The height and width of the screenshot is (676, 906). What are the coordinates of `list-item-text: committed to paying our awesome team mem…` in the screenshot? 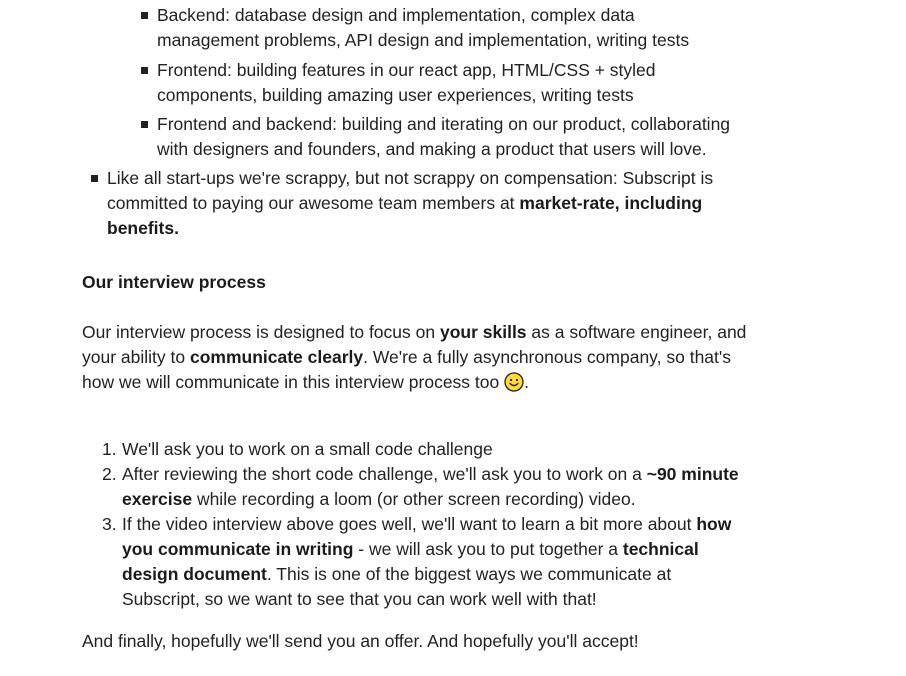 It's located at (313, 203).